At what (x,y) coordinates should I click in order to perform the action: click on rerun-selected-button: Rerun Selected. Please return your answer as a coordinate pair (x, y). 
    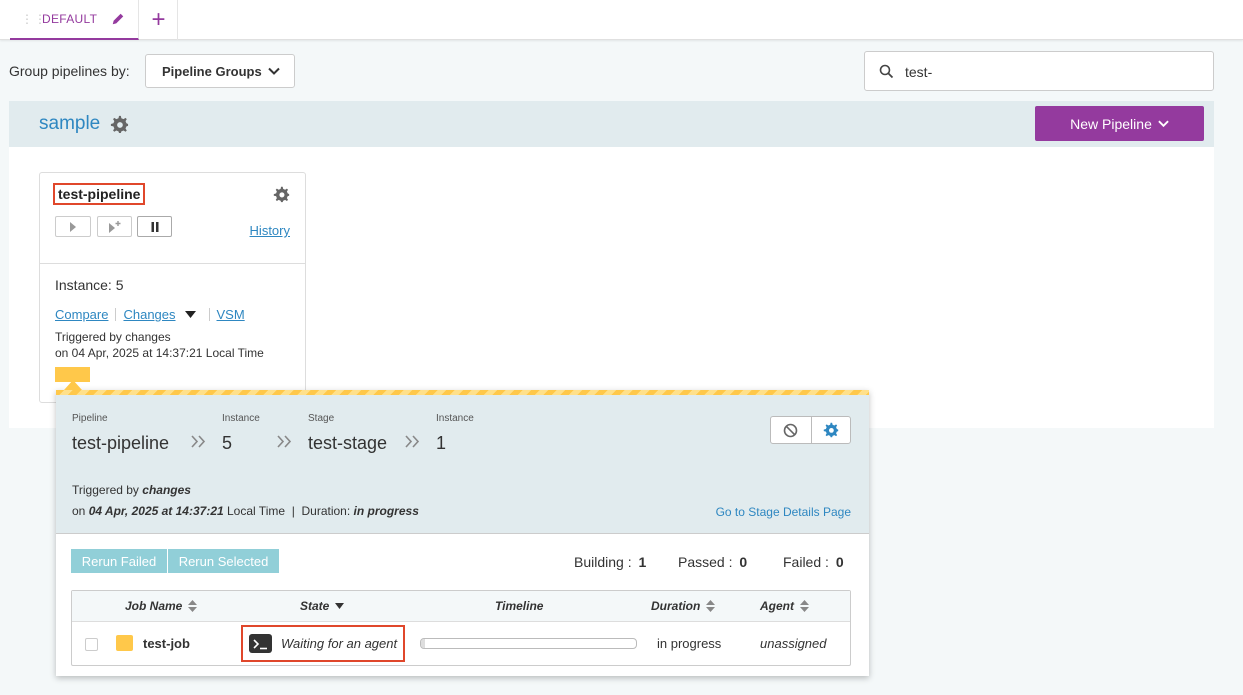
    Looking at the image, I should click on (223, 561).